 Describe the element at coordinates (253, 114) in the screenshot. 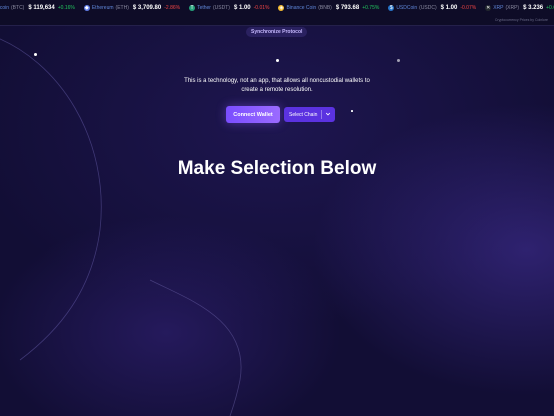

I see `connect-wallet-button: Connect Wallet` at that location.